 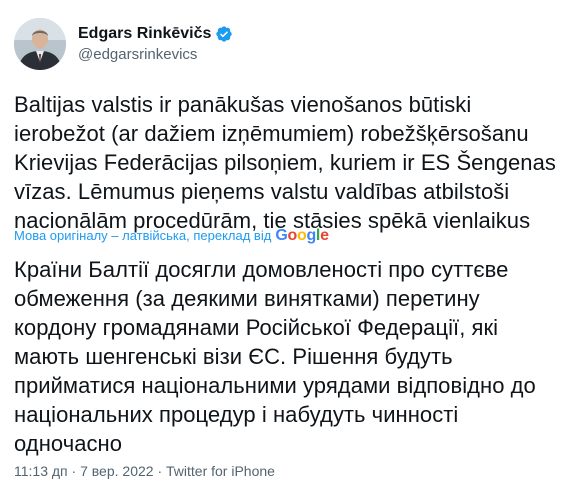 I want to click on verified-badge-icon, so click(x=224, y=34).